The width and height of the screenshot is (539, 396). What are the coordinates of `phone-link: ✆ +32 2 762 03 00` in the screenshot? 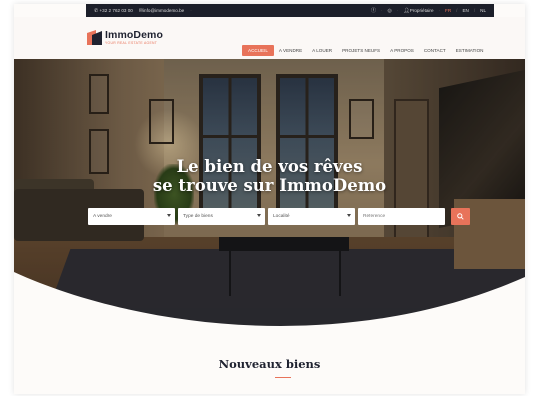 It's located at (113, 11).